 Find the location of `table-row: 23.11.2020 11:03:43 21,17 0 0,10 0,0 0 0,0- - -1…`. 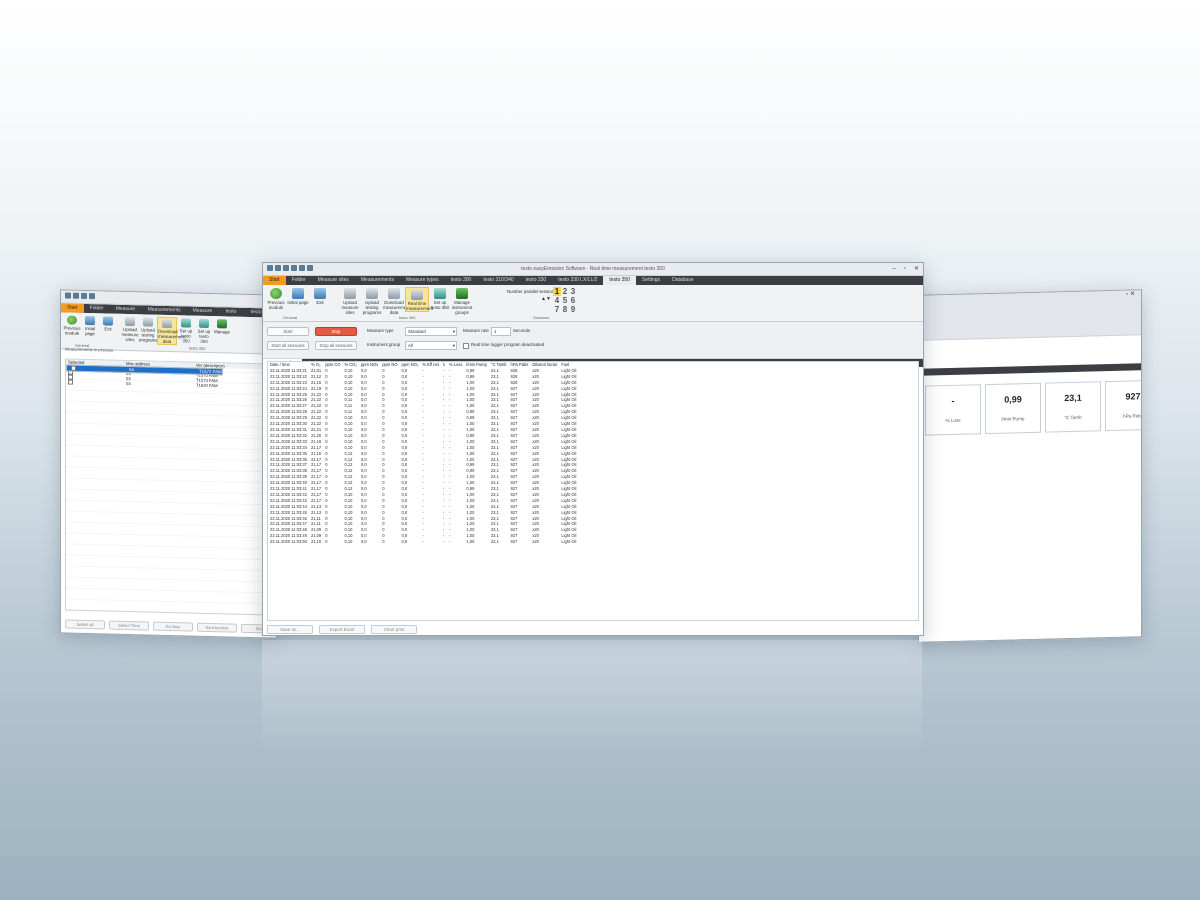

table-row: 23.11.2020 11:03:43 21,17 0 0,10 0,0 0 0,0- - -1… is located at coordinates (423, 501).